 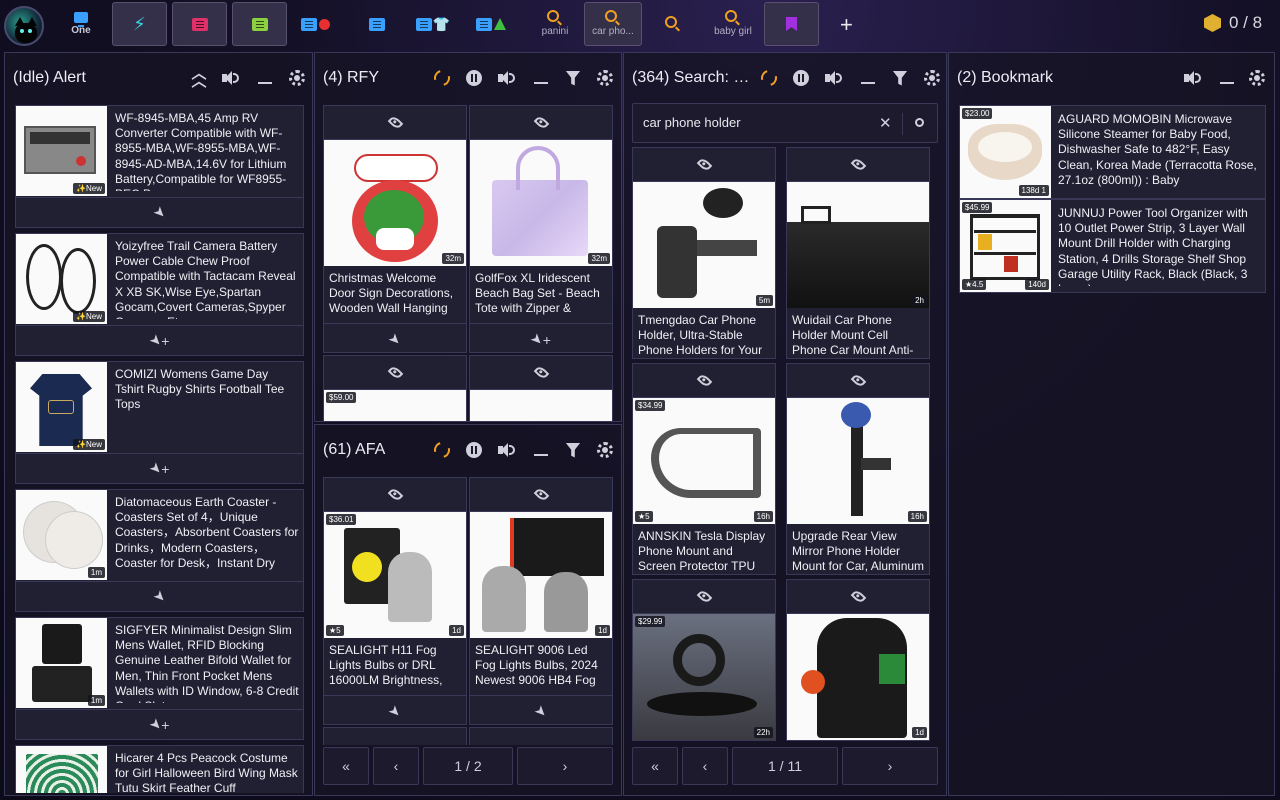 What do you see at coordinates (858, 677) in the screenshot?
I see `product-image: 1d` at bounding box center [858, 677].